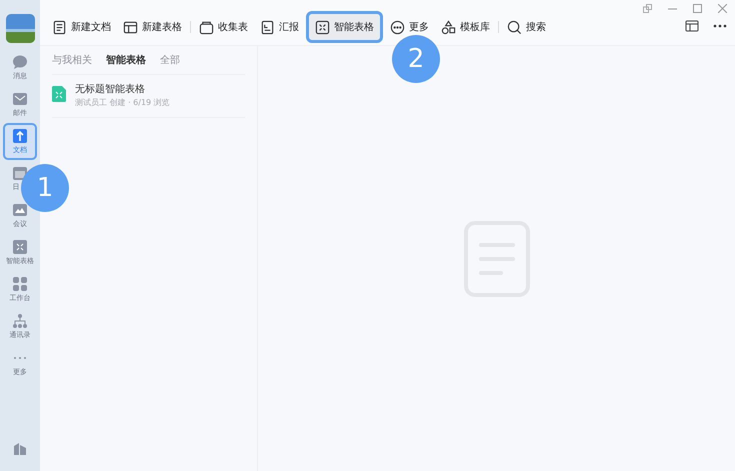 This screenshot has width=735, height=471. What do you see at coordinates (448, 27) in the screenshot?
I see `shapes-icon` at bounding box center [448, 27].